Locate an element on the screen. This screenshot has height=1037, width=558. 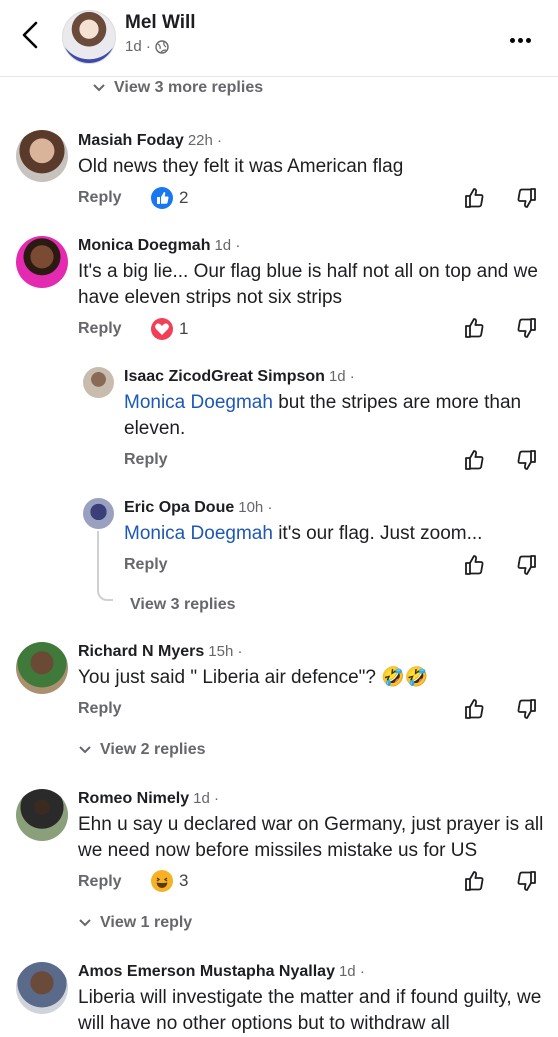
comment-author: Monica Doegmah is located at coordinates (144, 246).